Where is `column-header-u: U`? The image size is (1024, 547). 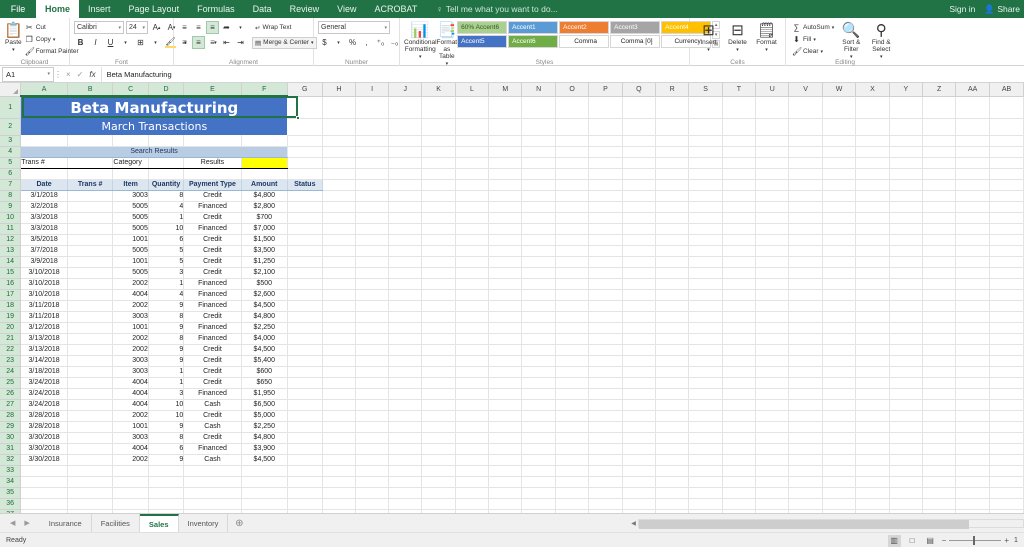 column-header-u: U is located at coordinates (772, 90).